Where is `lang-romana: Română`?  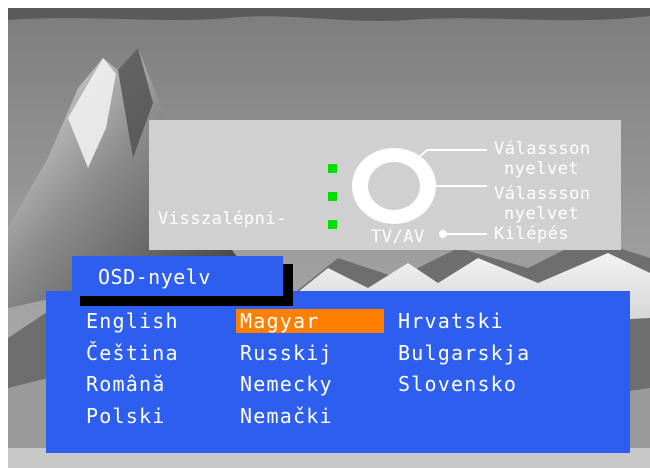
lang-romana: Română is located at coordinates (125, 384).